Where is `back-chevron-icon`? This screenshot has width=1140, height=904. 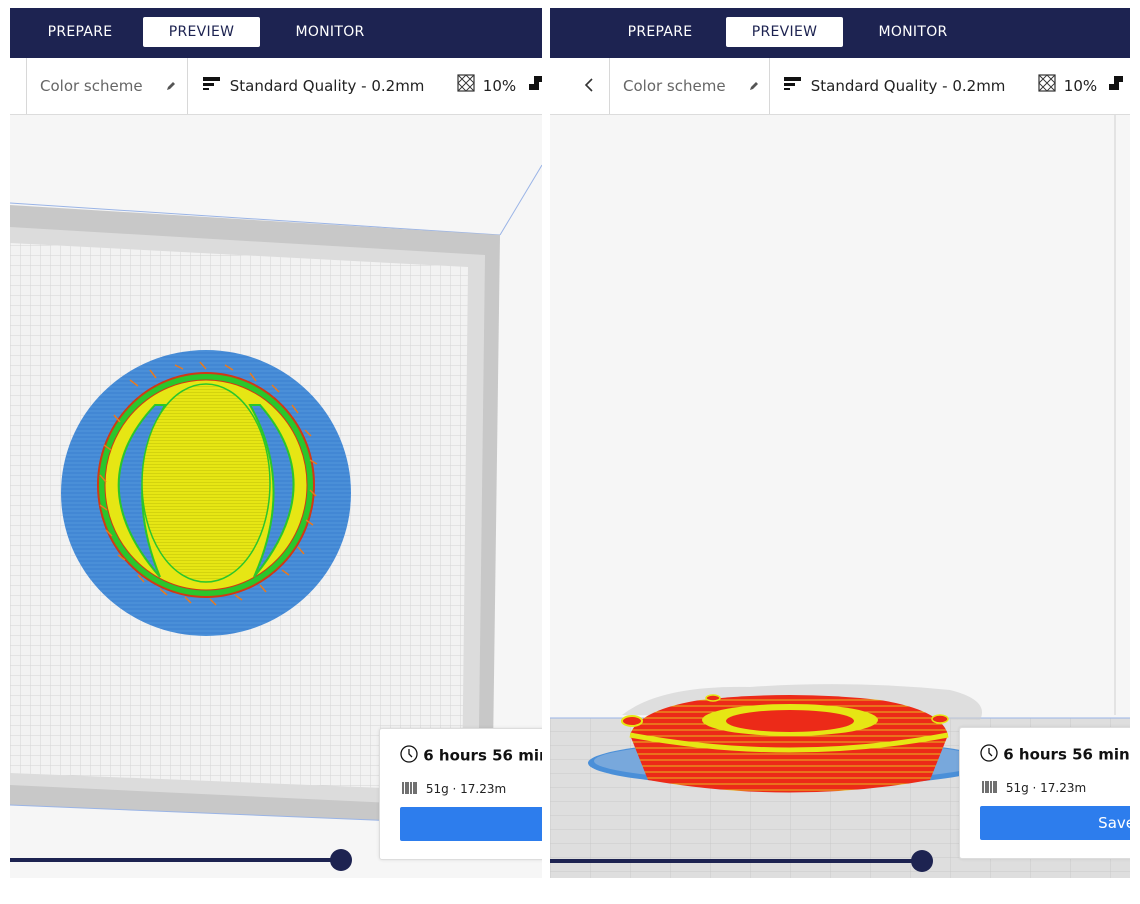
back-chevron-icon is located at coordinates (589, 87).